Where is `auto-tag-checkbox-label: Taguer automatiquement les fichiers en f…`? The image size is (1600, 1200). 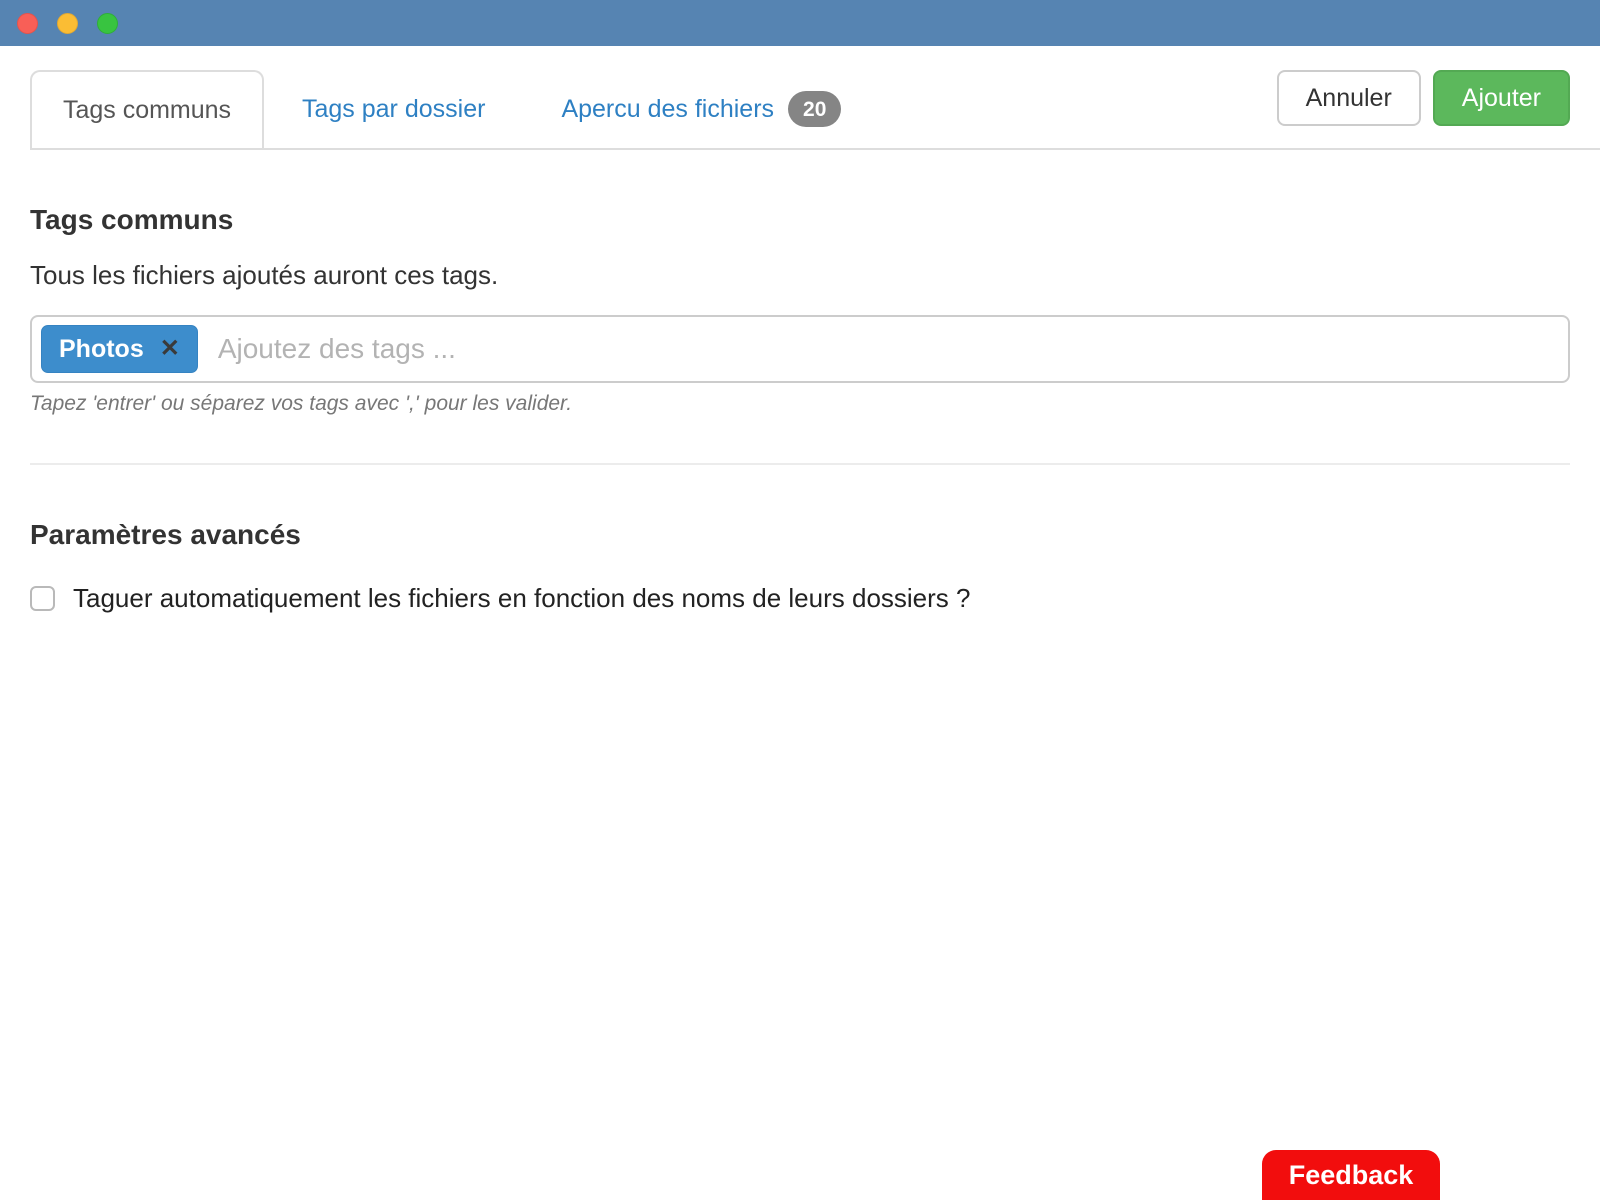 auto-tag-checkbox-label: Taguer automatiquement les fichiers en f… is located at coordinates (521, 598).